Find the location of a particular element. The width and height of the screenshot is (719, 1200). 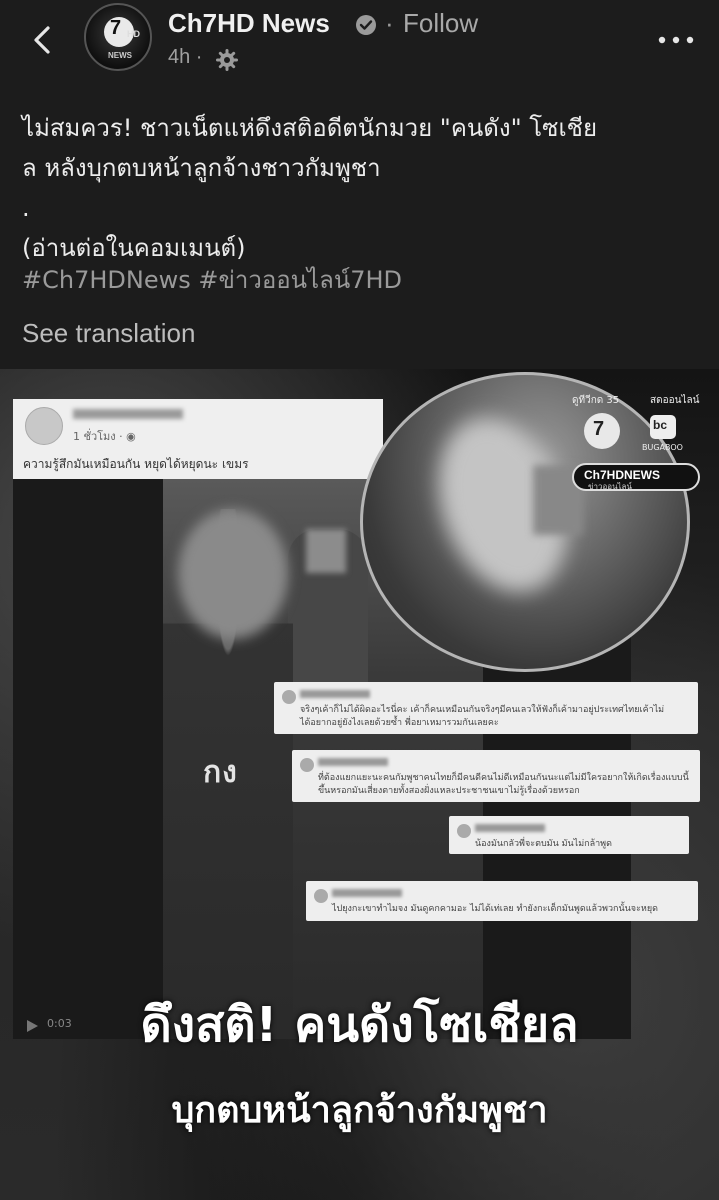

background-person-face-pixelated is located at coordinates (326, 551).